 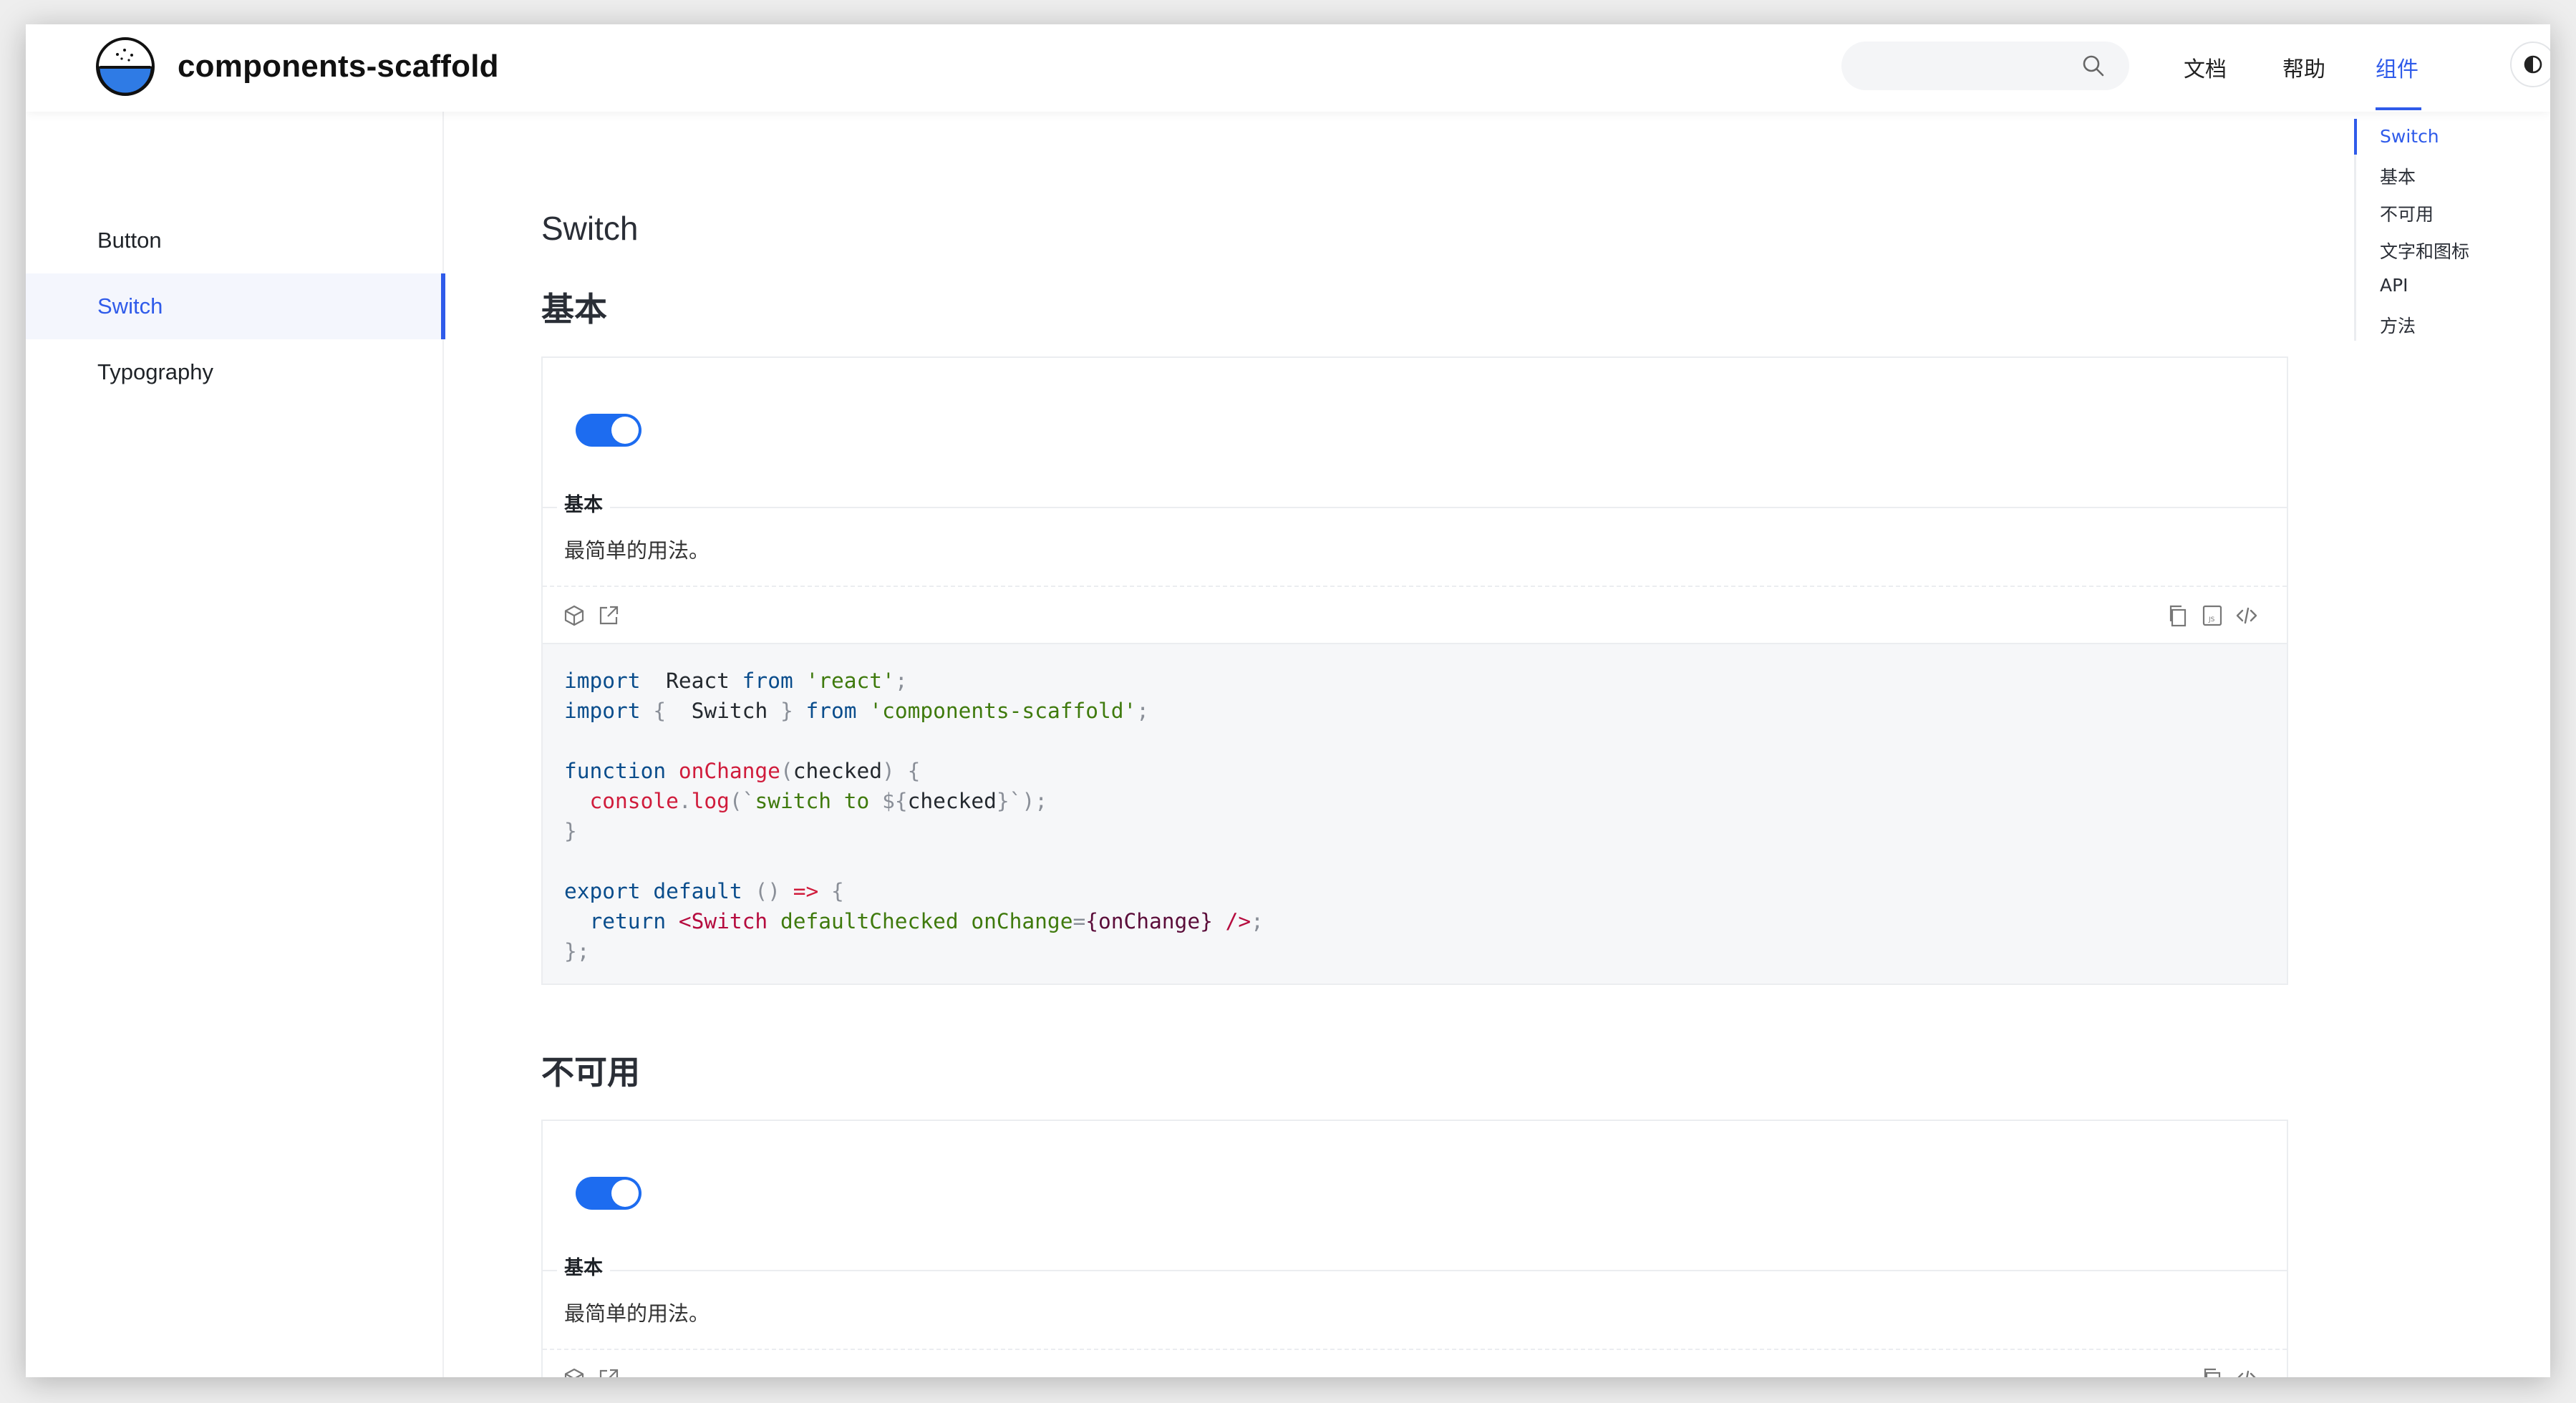 I want to click on toc-item-api: API, so click(x=2394, y=285).